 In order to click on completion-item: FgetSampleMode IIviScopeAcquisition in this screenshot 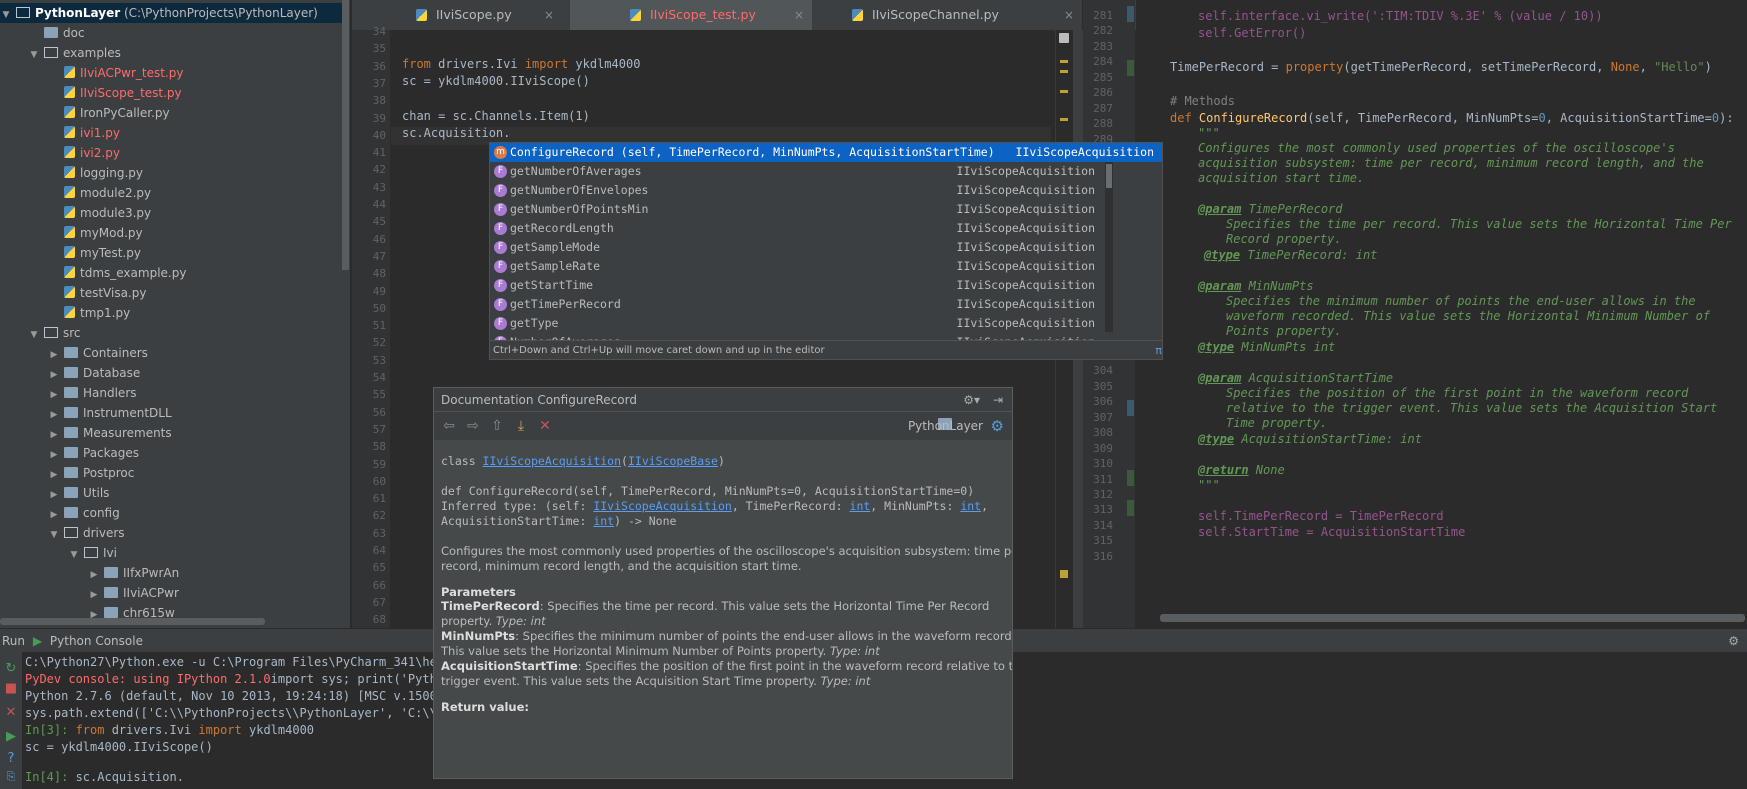, I will do `click(797, 247)`.